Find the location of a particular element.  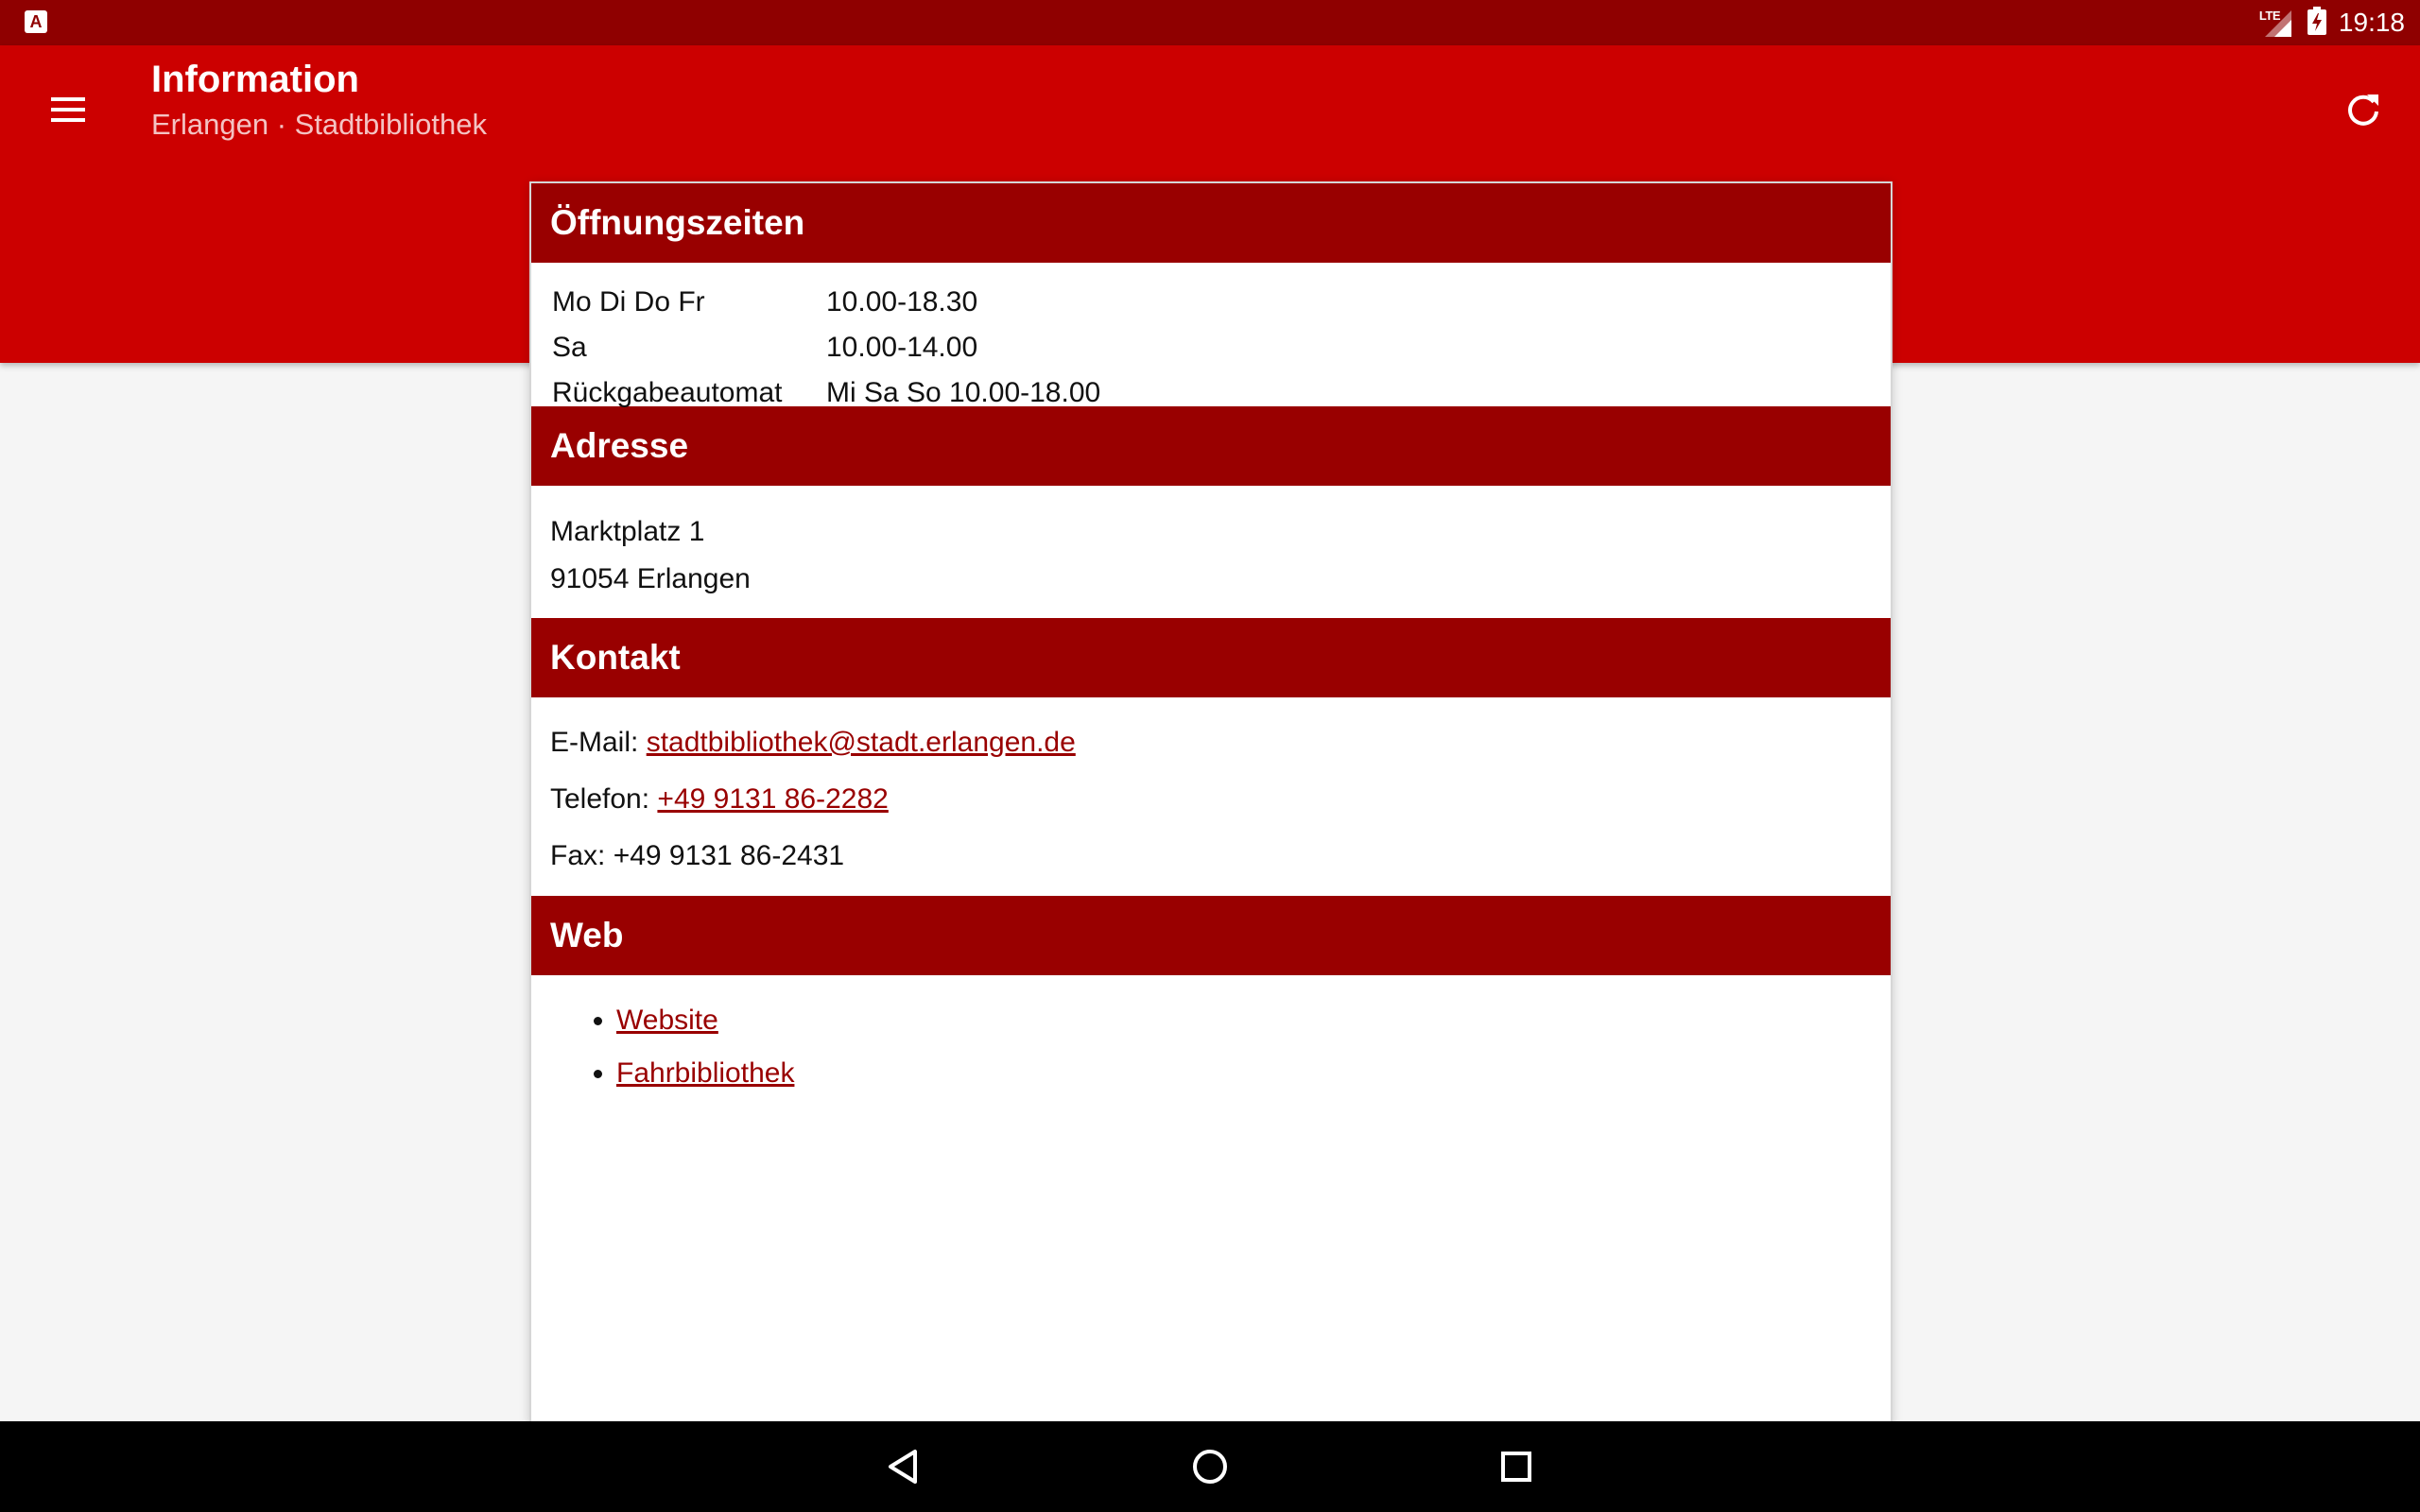

email-label: E-Mail: is located at coordinates (598, 742).